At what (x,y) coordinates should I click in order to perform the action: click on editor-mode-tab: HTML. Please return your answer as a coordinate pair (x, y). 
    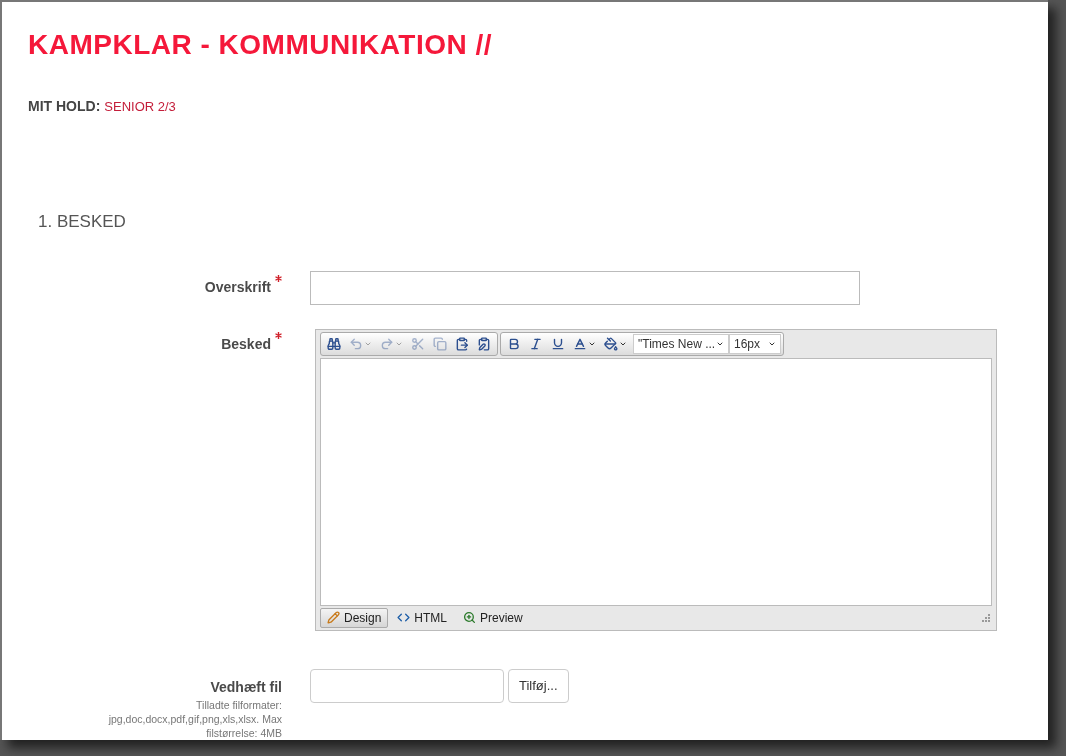
    Looking at the image, I should click on (422, 617).